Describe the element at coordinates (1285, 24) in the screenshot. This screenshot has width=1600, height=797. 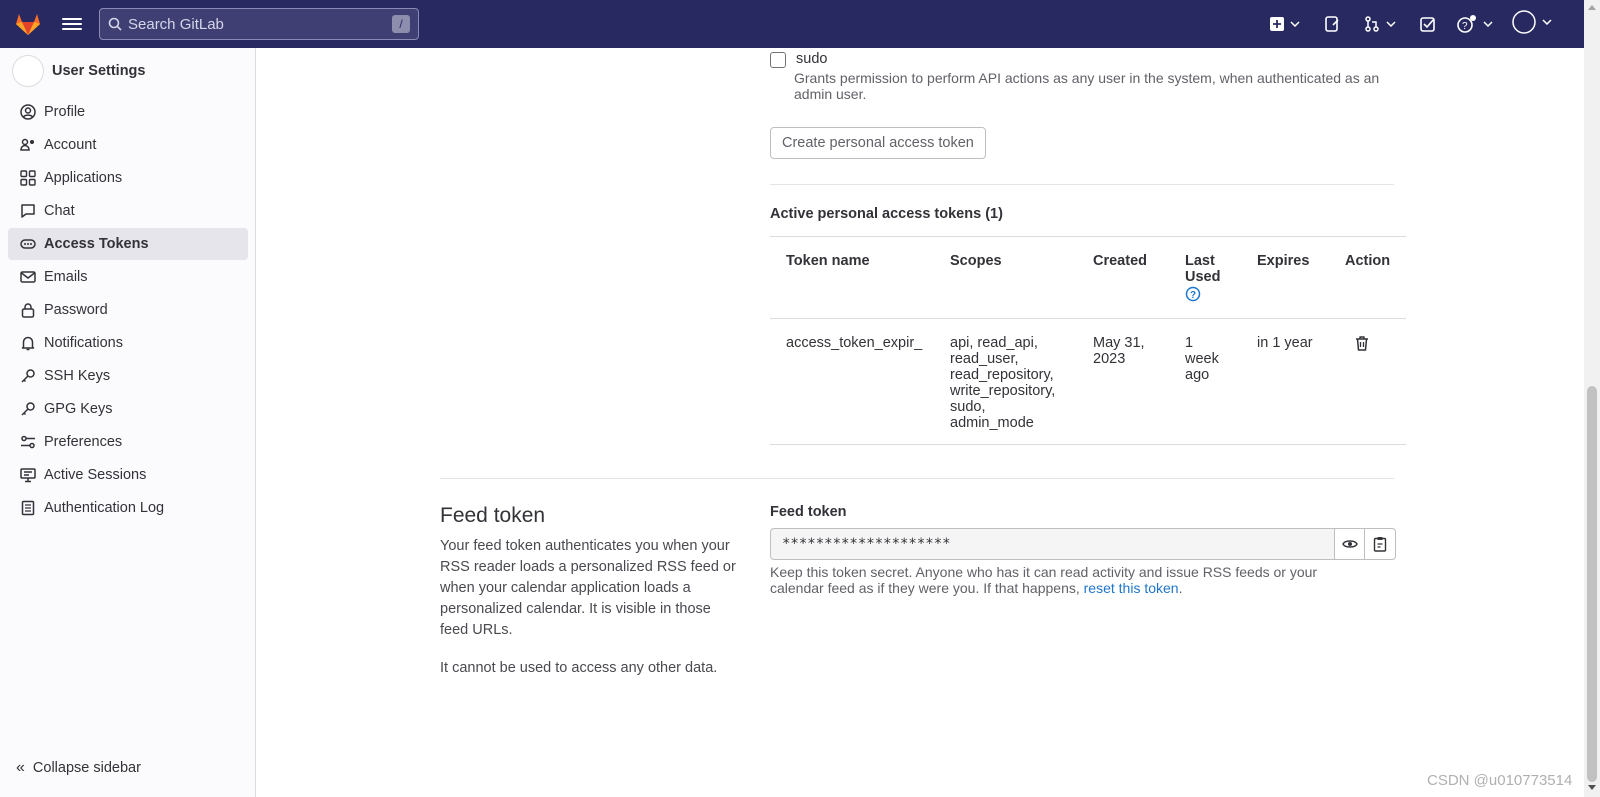
I see `create-new-button` at that location.